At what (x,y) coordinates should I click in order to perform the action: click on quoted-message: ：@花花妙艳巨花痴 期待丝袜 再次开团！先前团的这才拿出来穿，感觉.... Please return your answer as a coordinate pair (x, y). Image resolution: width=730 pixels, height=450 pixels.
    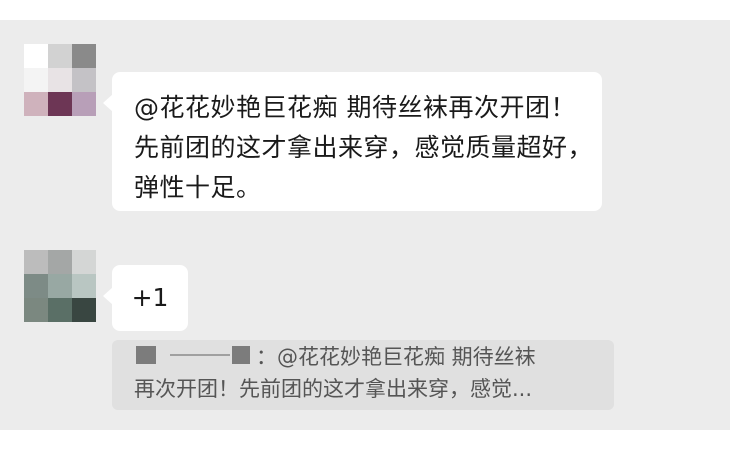
    Looking at the image, I should click on (363, 375).